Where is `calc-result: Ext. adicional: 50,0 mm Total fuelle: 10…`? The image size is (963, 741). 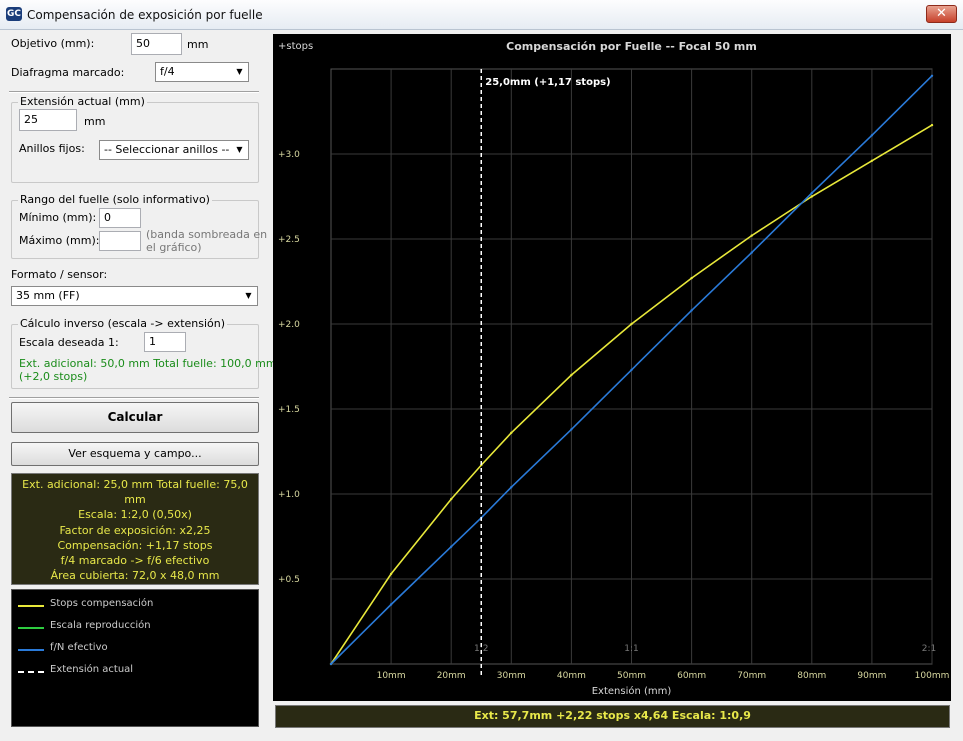 calc-result: Ext. adicional: 50,0 mm Total fuelle: 10… is located at coordinates (148, 363).